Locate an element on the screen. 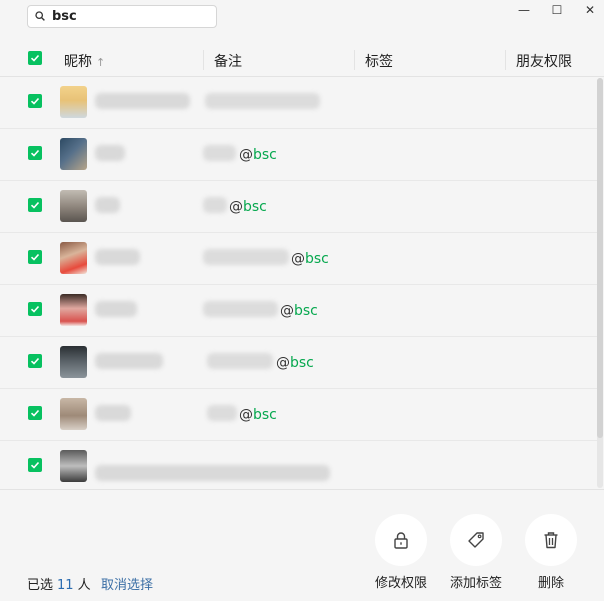 The image size is (604, 601). add-tag-button: 添加标签 is located at coordinates (476, 552).